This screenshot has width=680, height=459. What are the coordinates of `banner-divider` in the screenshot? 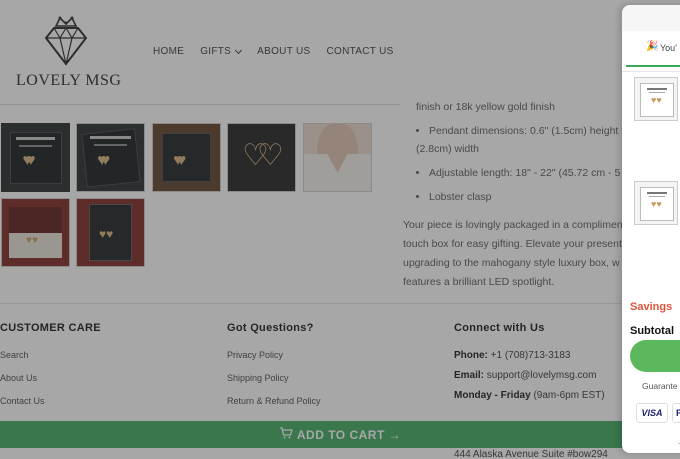 It's located at (651, 71).